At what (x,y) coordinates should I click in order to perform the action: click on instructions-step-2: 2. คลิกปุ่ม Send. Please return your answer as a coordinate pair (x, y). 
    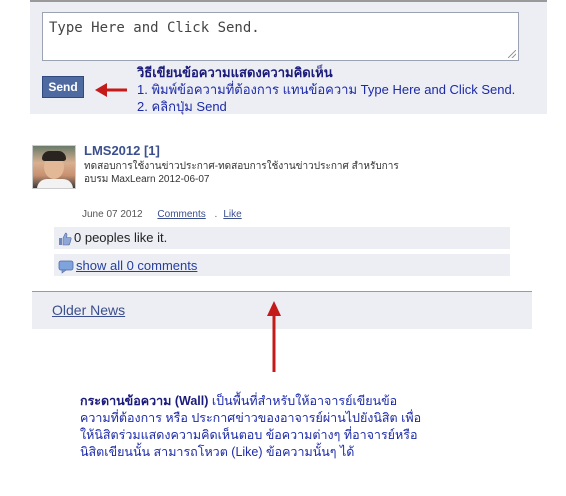
    Looking at the image, I should click on (182, 106).